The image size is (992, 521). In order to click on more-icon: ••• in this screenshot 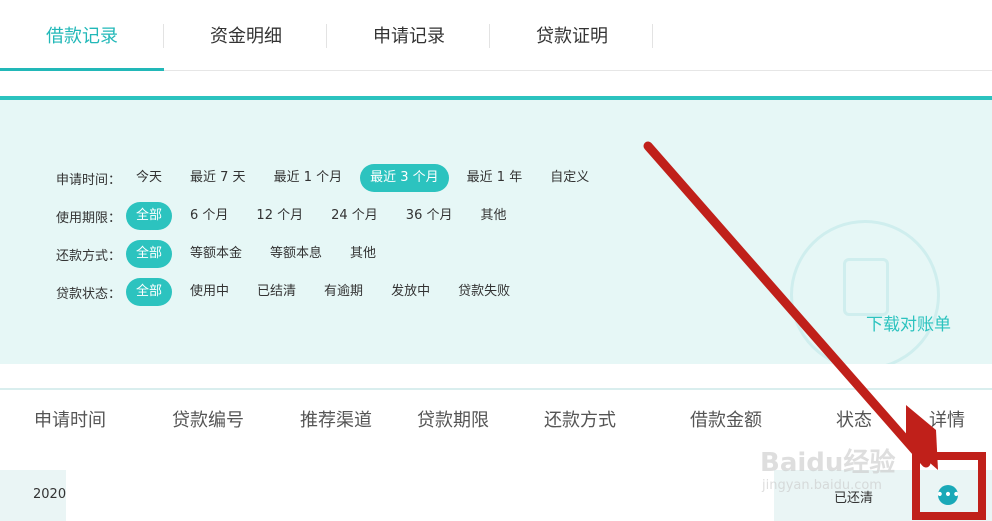, I will do `click(948, 495)`.